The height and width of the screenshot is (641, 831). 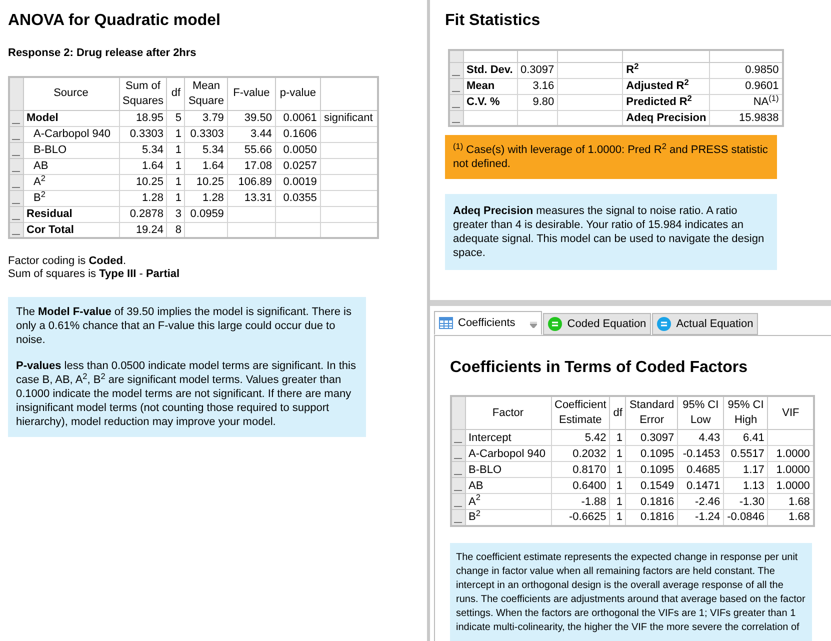 I want to click on column-header: Coefficient Estimate, so click(x=580, y=413).